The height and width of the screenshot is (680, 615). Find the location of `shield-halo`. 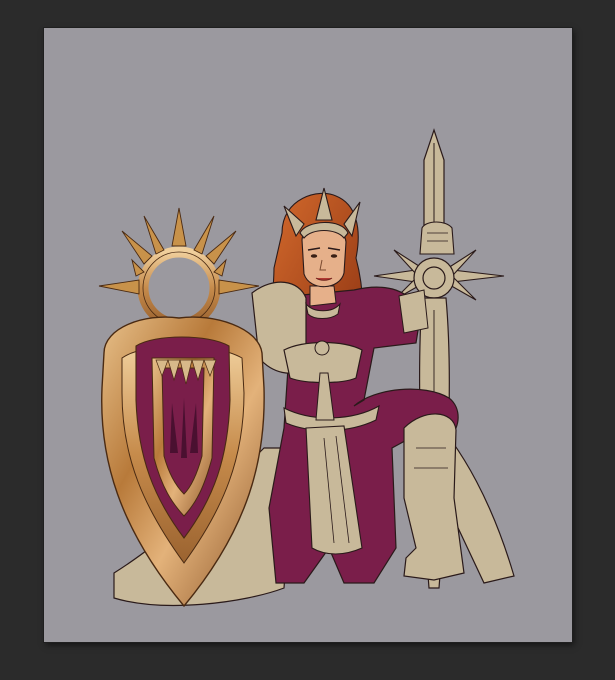

shield-halo is located at coordinates (179, 268).